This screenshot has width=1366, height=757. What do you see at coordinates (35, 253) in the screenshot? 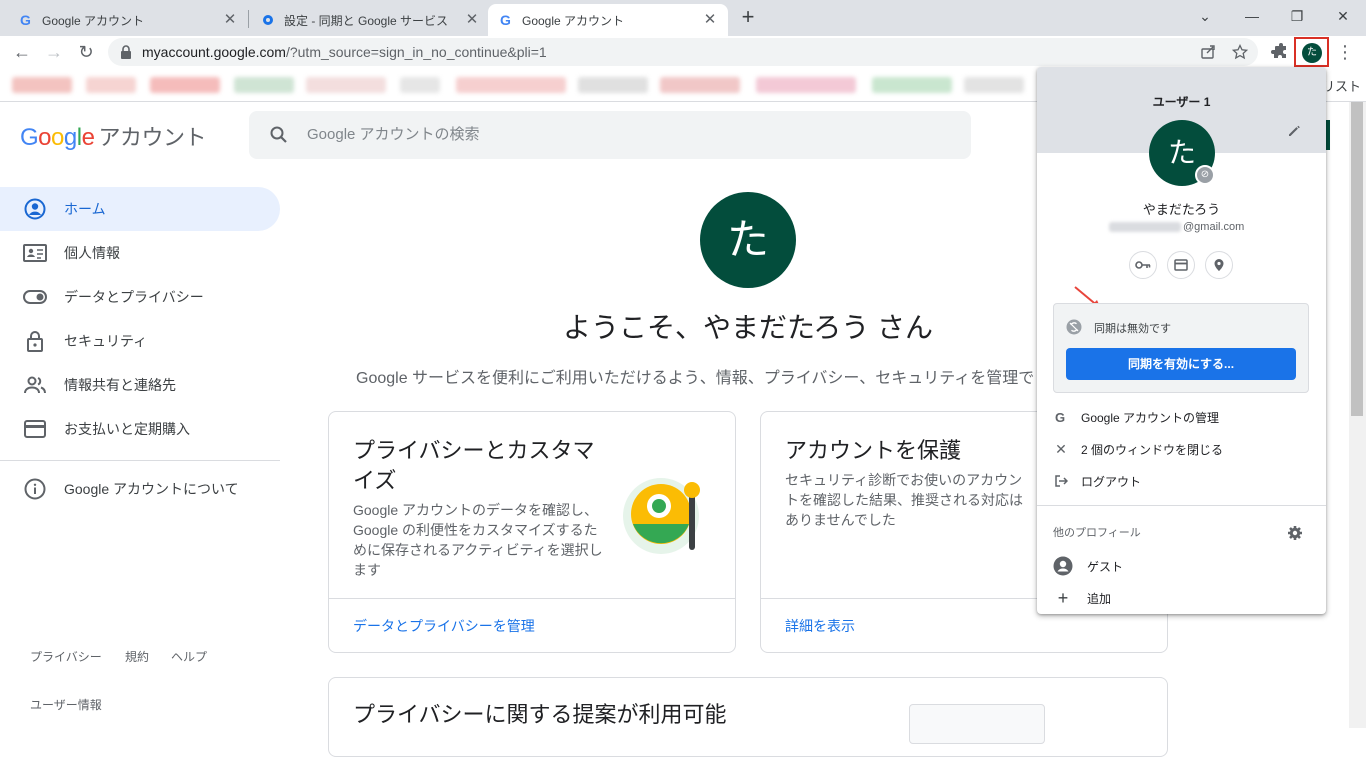
I see `id-card-icon` at bounding box center [35, 253].